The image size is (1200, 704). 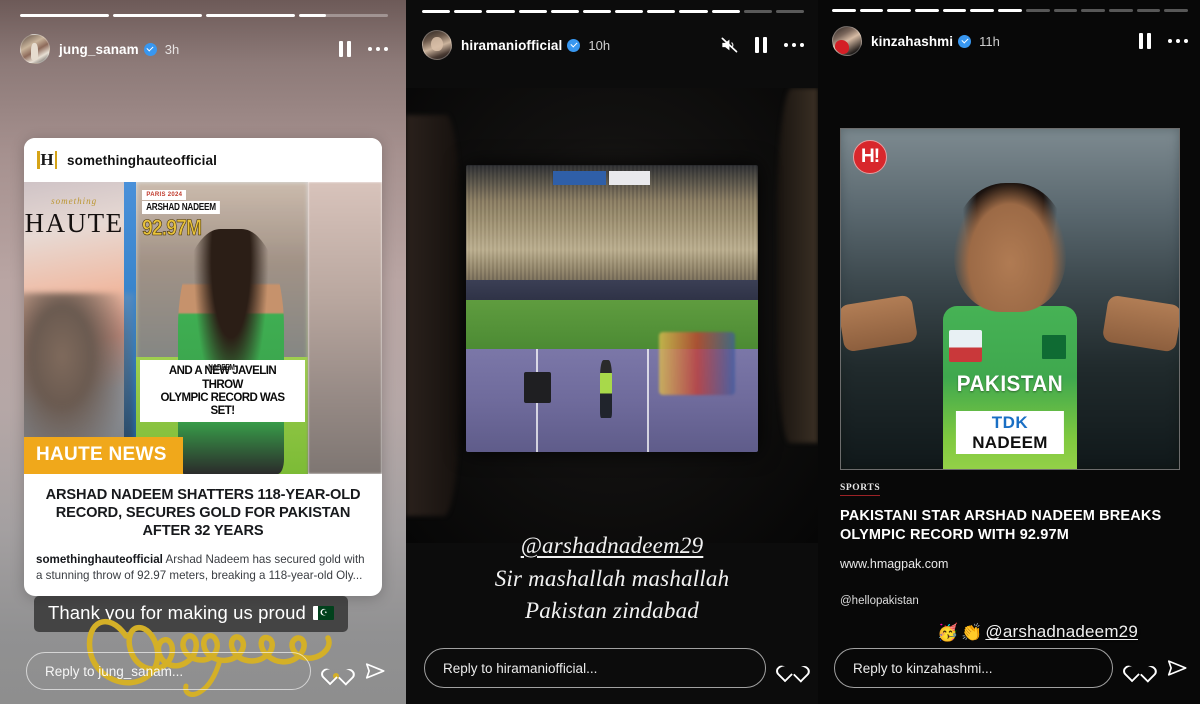 I want to click on reposted-post-header: H somethinghauteofficial, so click(x=203, y=160).